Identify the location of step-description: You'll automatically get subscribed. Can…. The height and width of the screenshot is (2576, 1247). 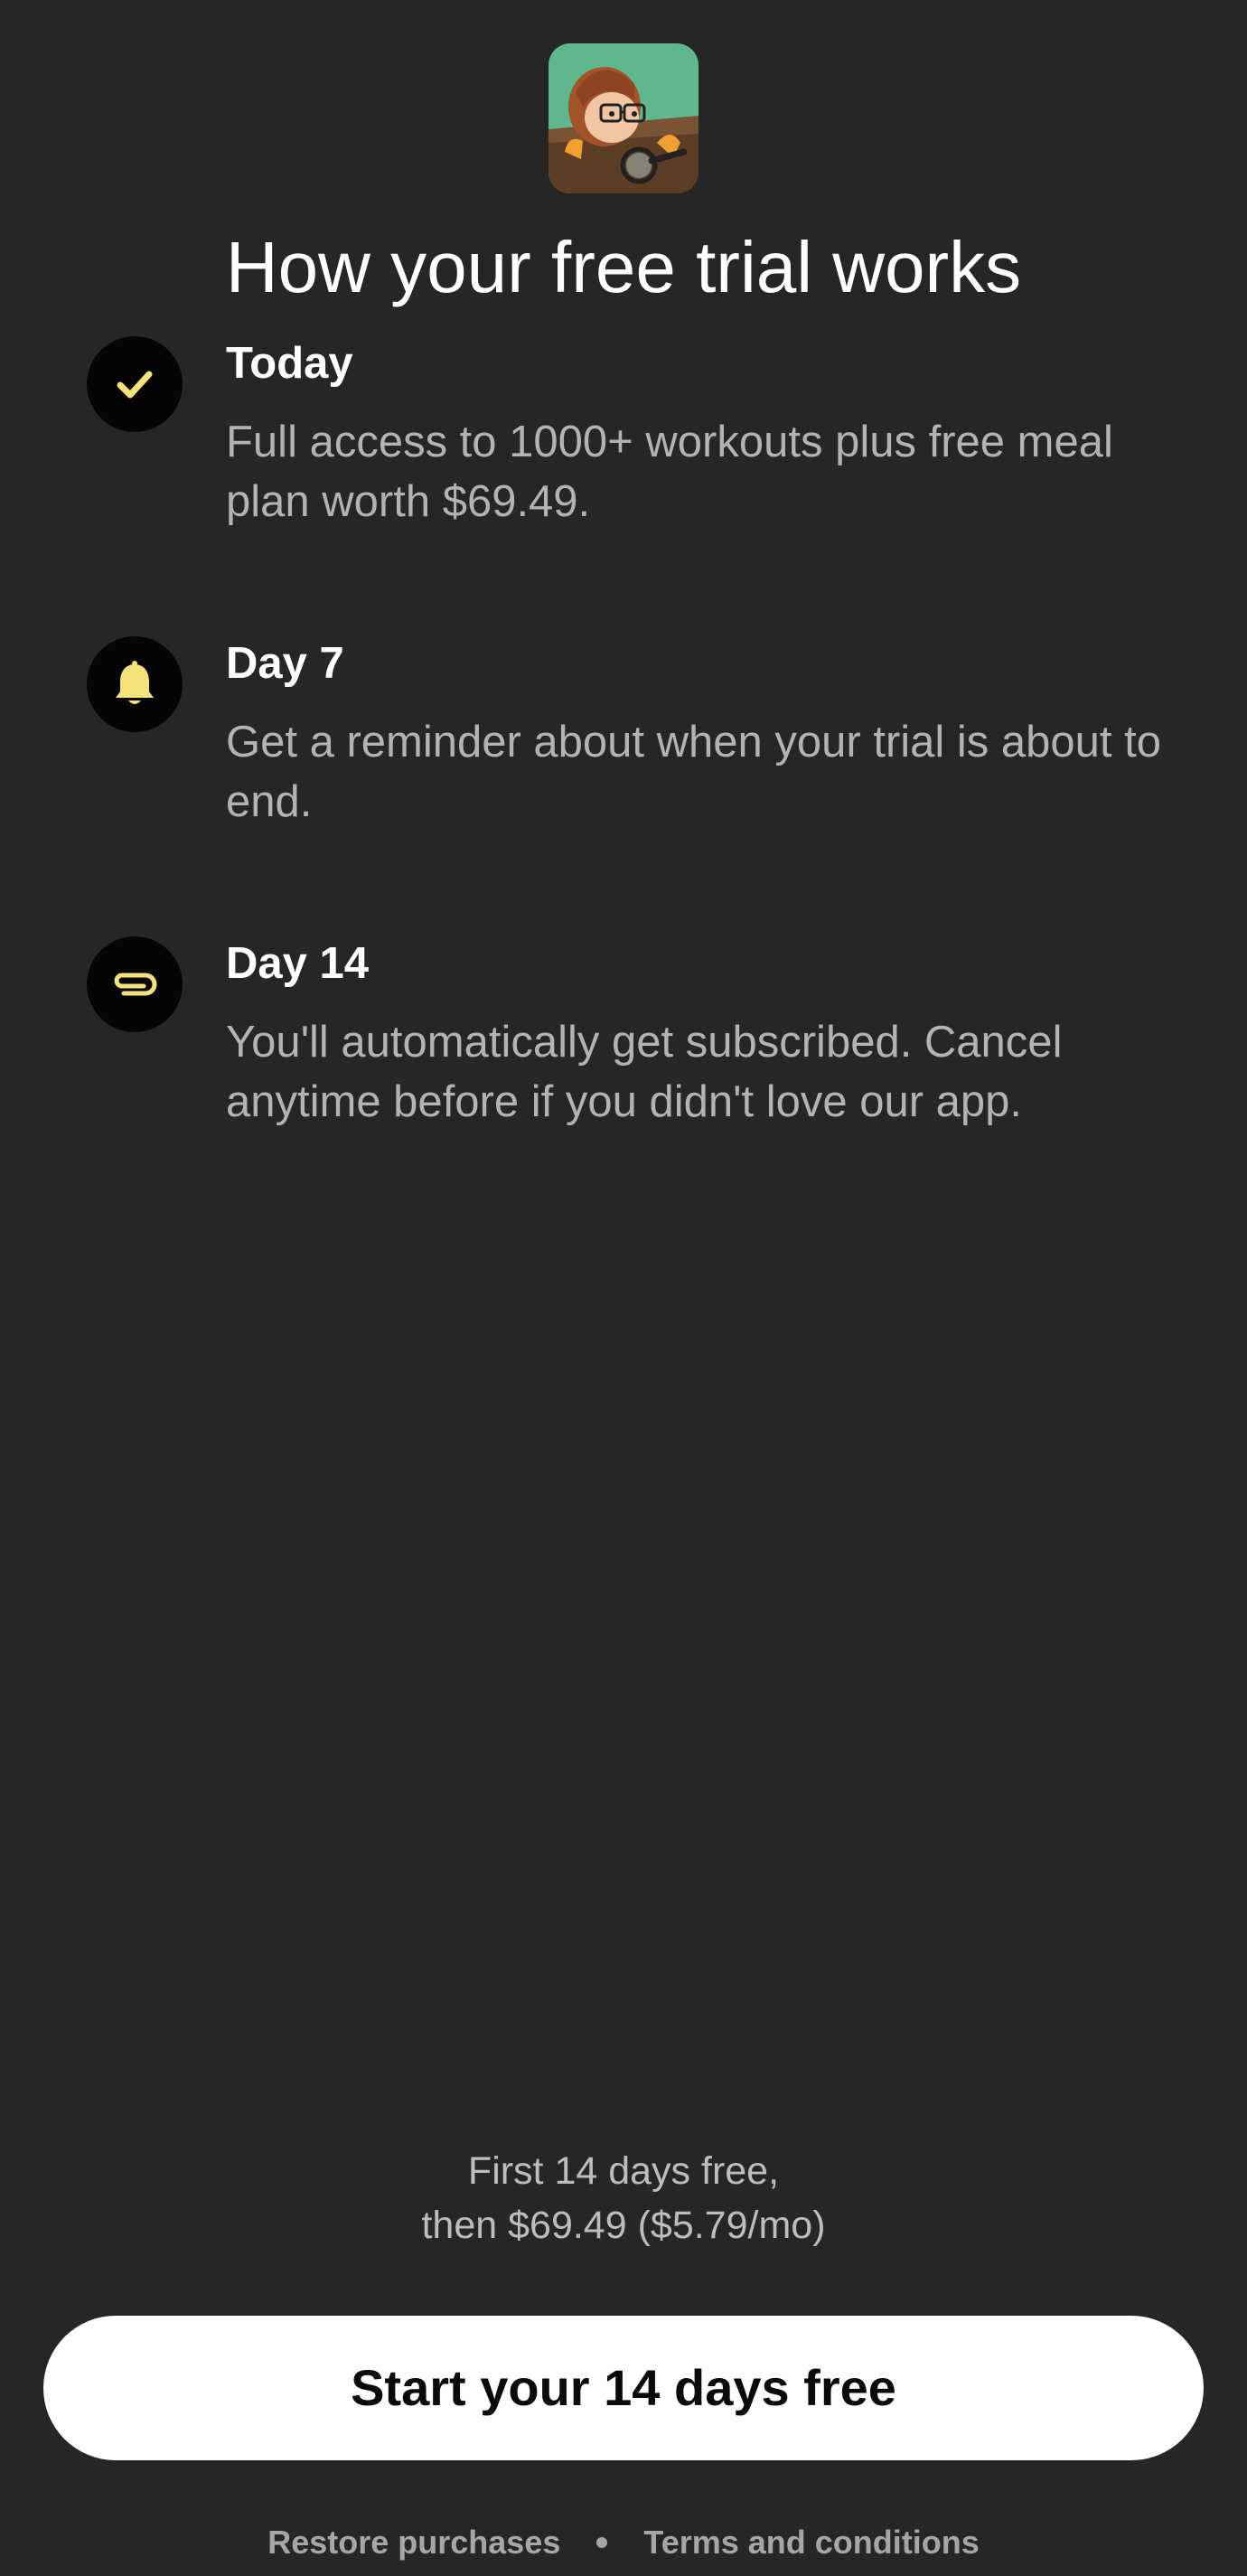
(644, 1072).